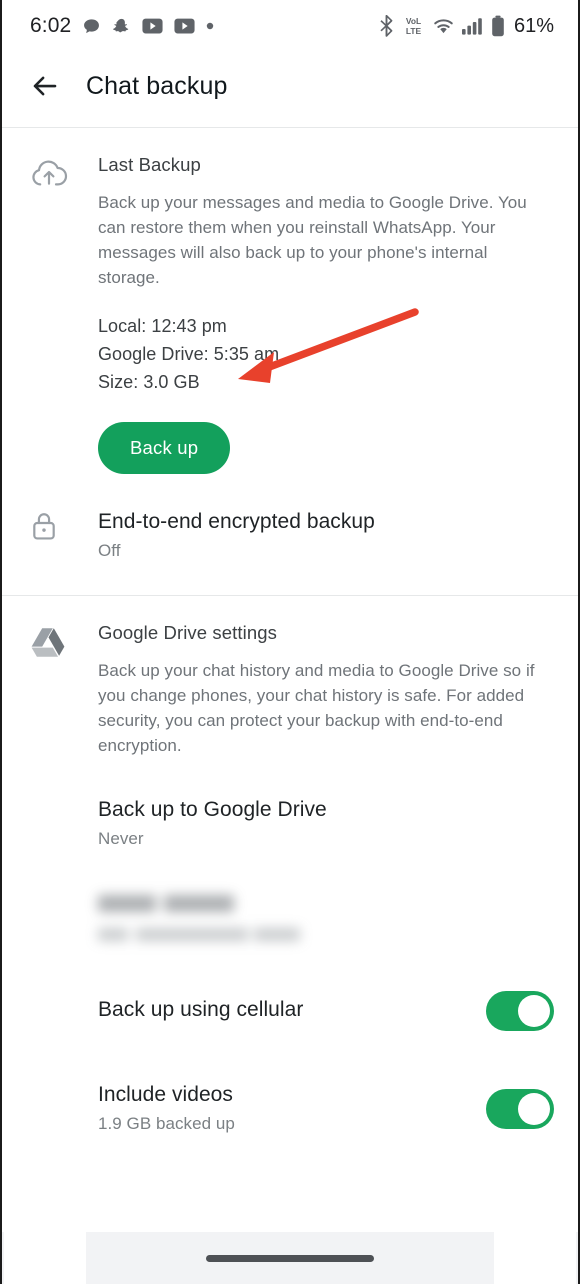  What do you see at coordinates (471, 26) in the screenshot?
I see `signal-bars-icon` at bounding box center [471, 26].